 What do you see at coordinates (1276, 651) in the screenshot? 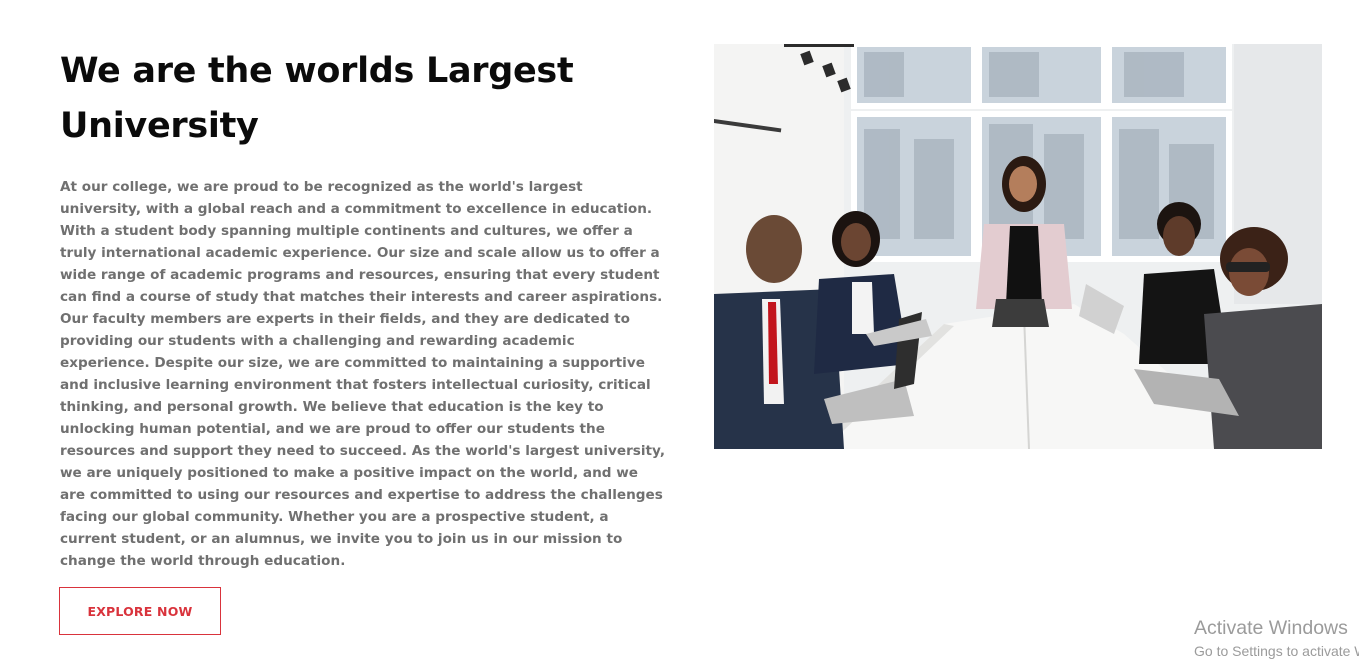
I see `watermark-subtitle: Go to Settings to activate Windows.` at bounding box center [1276, 651].